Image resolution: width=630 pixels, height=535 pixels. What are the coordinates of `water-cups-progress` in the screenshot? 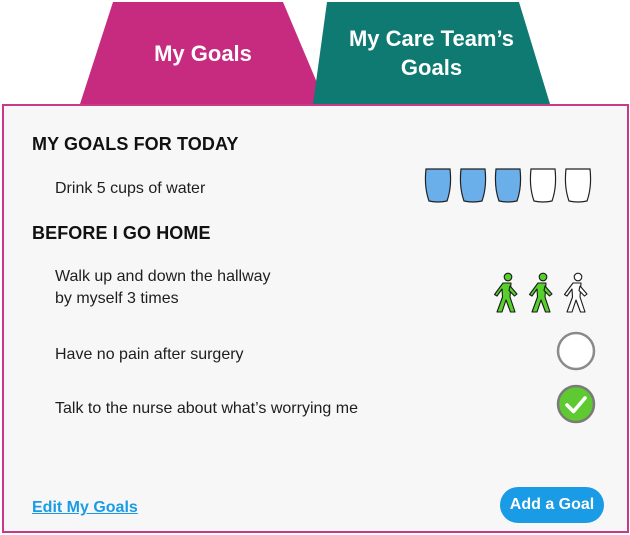 It's located at (508, 185).